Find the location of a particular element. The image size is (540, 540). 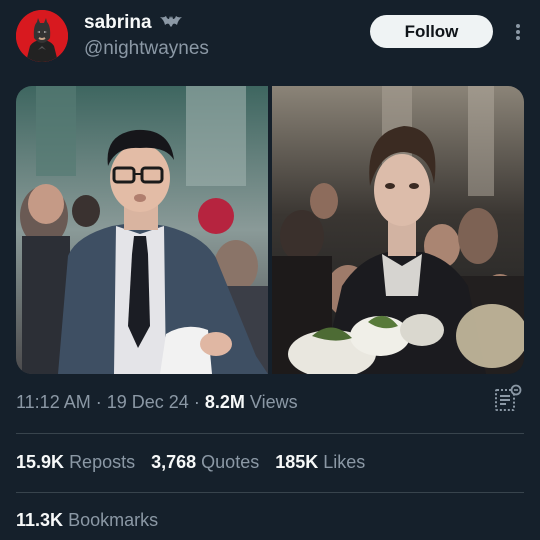

reposts-count: 15.9K is located at coordinates (40, 462).